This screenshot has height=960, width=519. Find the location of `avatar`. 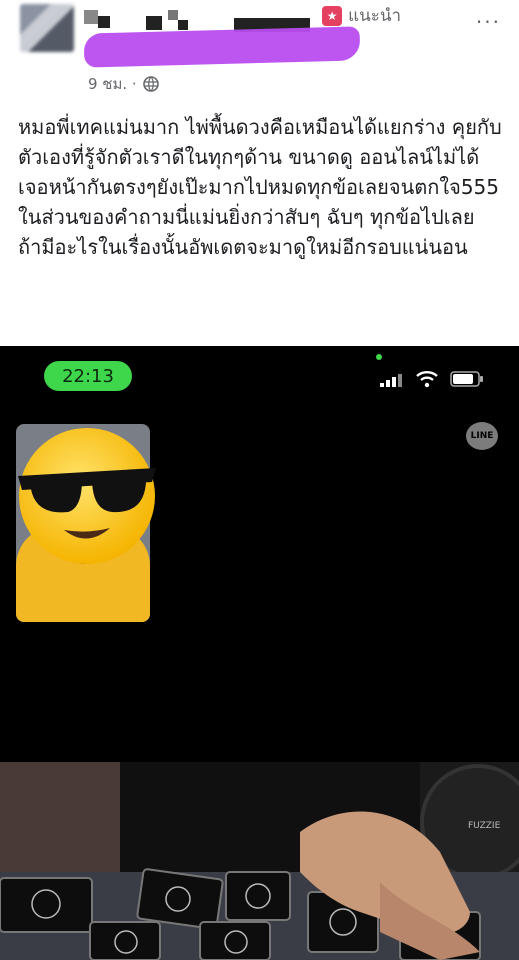

avatar is located at coordinates (47, 28).